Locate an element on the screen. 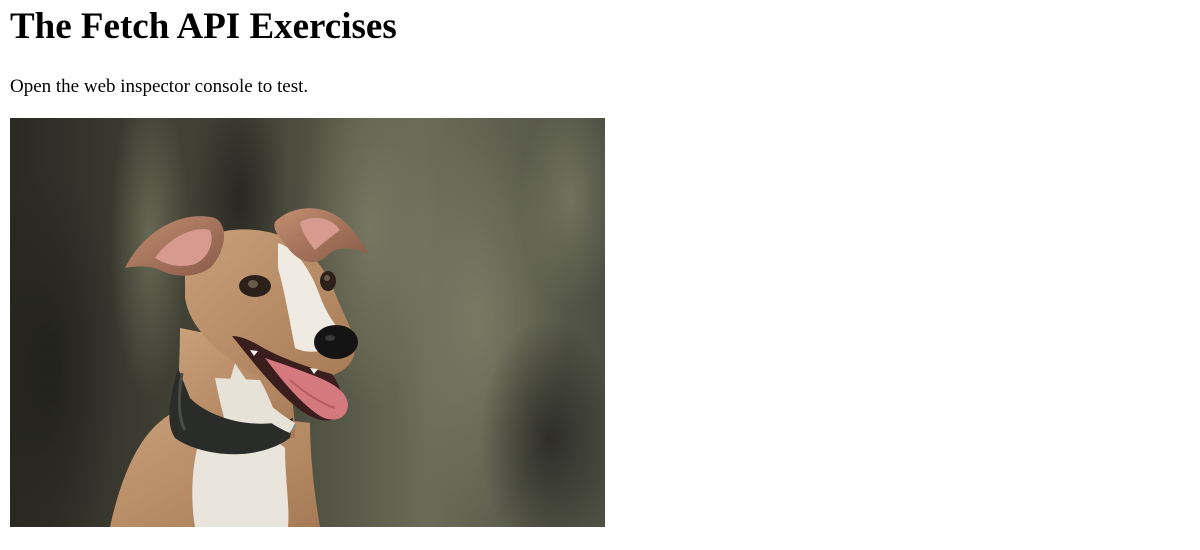 The width and height of the screenshot is (1200, 550). instruction-text: Open the web inspector console to test. is located at coordinates (159, 86).